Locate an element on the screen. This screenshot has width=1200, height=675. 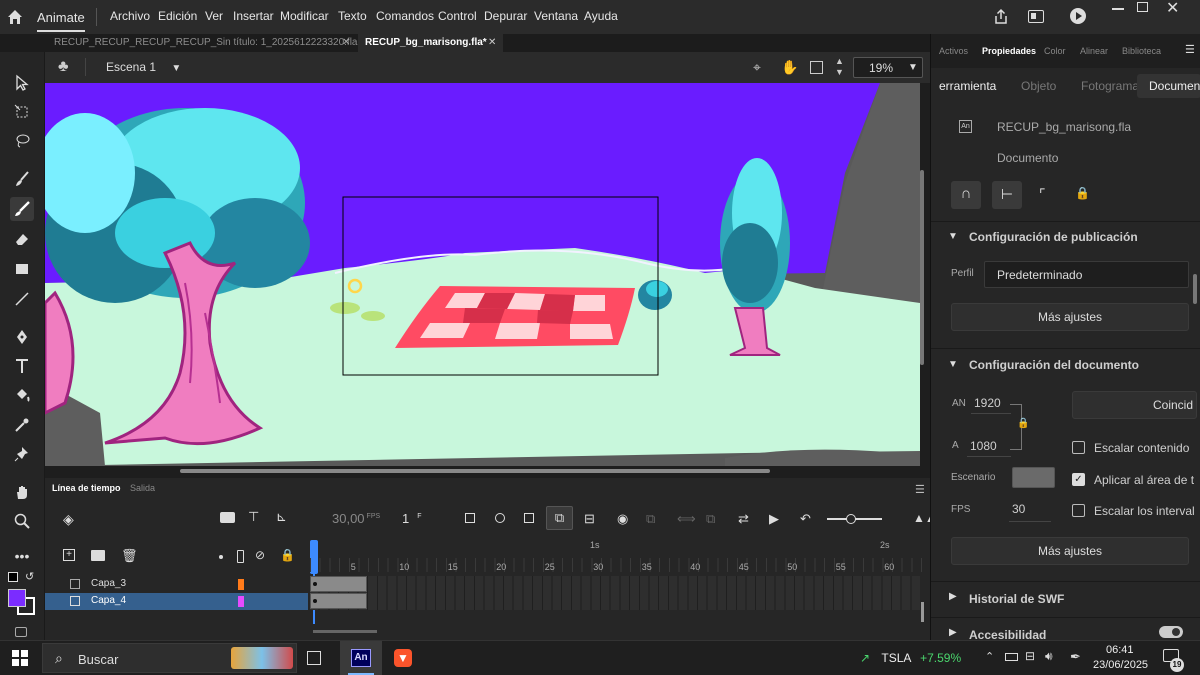
paint-brush-tool-icon is located at coordinates (22, 209).